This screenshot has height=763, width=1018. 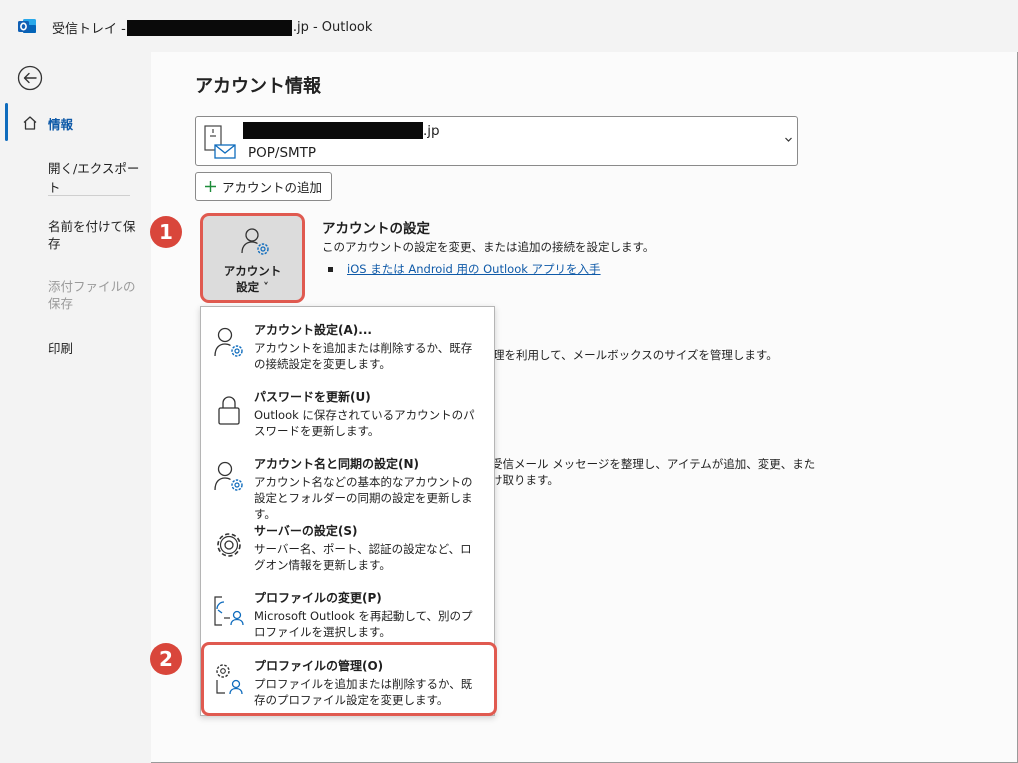 What do you see at coordinates (209, 27) in the screenshot?
I see `redacted-account-name` at bounding box center [209, 27].